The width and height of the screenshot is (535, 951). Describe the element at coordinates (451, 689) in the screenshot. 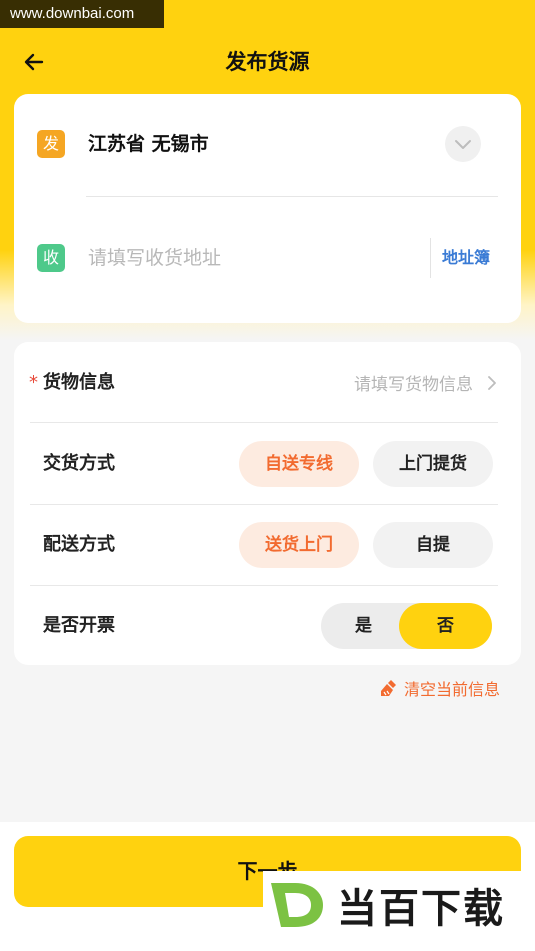

I see `clear-info-label: 清空当前信息` at that location.